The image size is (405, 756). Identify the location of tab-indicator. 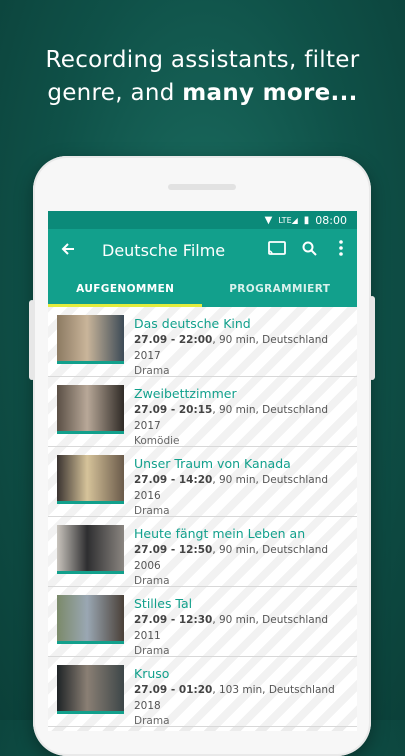
(125, 305).